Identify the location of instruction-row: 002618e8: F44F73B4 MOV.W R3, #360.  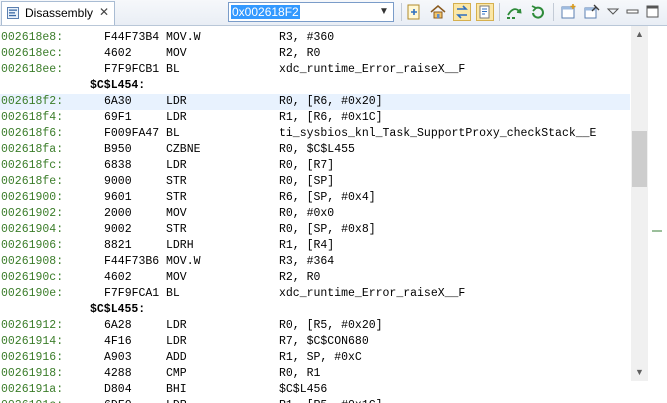
(315, 38).